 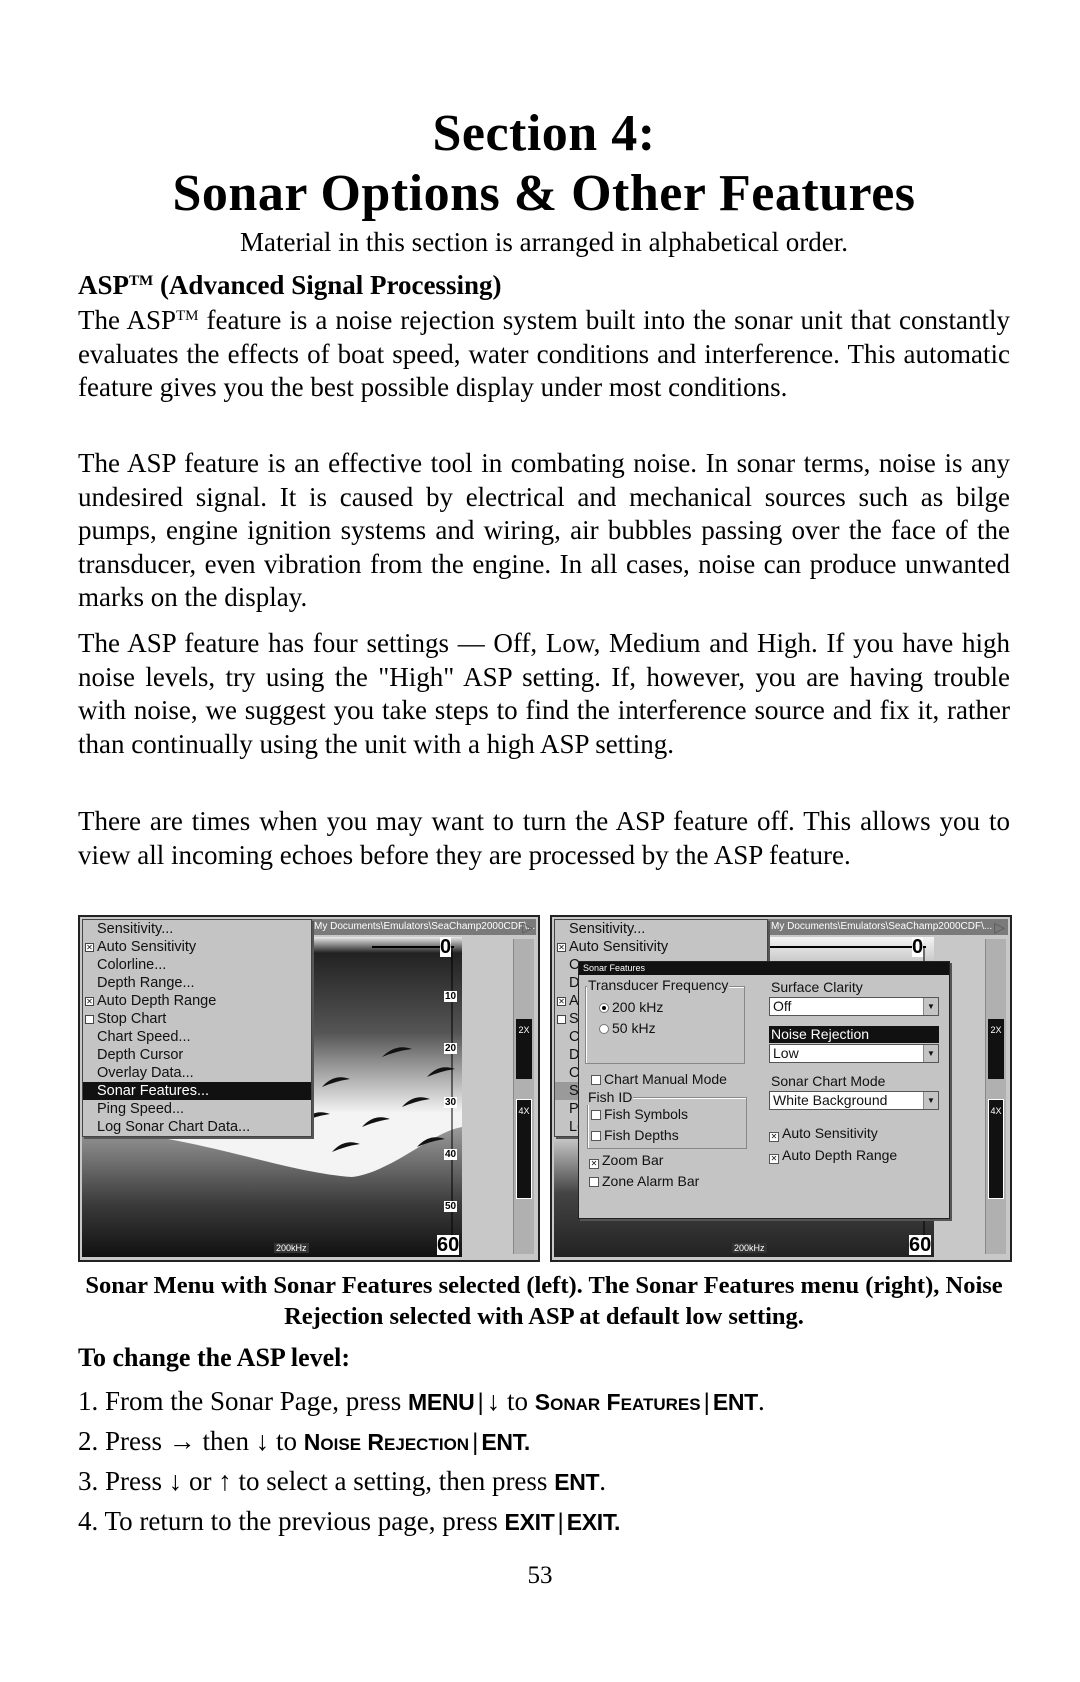 What do you see at coordinates (290, 285) in the screenshot?
I see `asp-heading: ASPTM (Advanced Signal Processing)` at bounding box center [290, 285].